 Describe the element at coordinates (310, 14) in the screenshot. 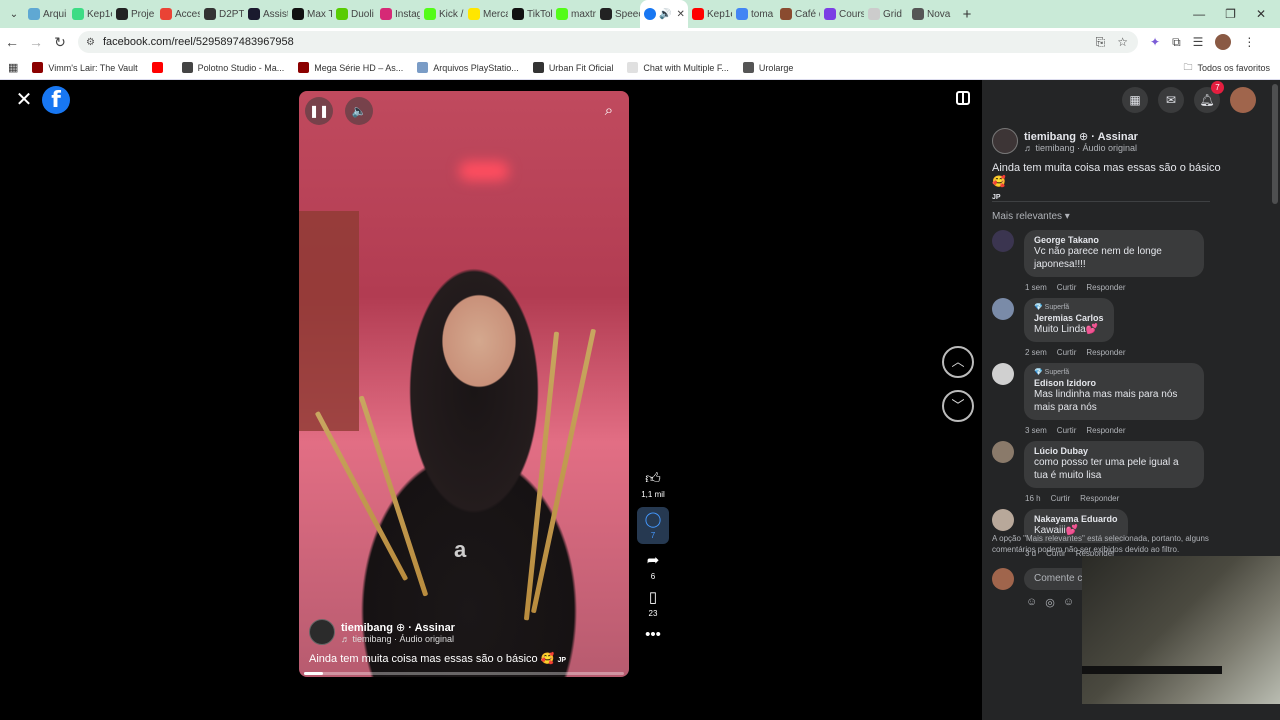

I see `browser-tab: Max T` at that location.